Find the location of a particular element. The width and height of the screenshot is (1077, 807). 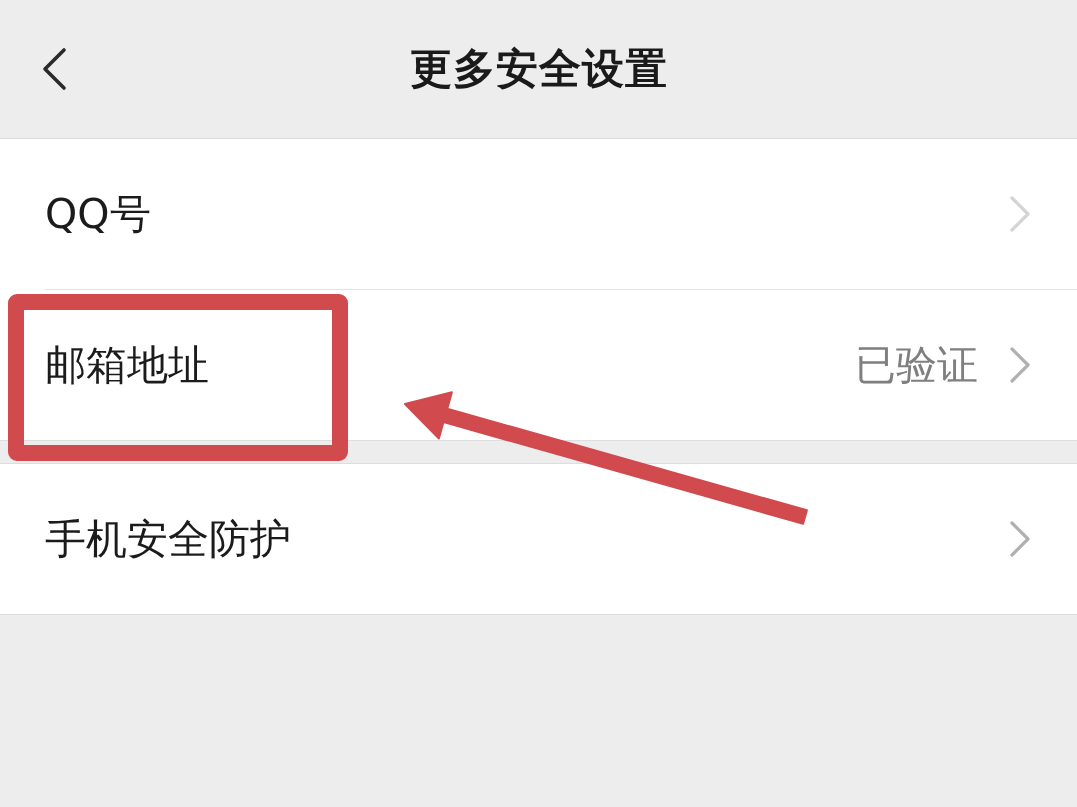

page-title: 更多安全设置 is located at coordinates (538, 69).